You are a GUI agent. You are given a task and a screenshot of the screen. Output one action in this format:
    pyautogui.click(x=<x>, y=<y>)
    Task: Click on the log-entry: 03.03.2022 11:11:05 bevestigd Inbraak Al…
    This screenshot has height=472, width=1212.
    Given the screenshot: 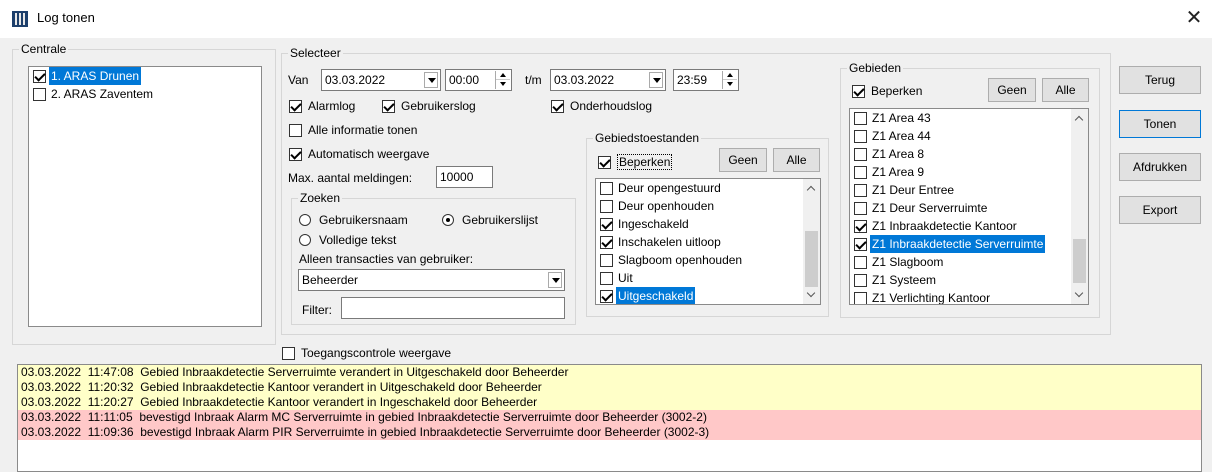 What is the action you would take?
    pyautogui.click(x=609, y=417)
    